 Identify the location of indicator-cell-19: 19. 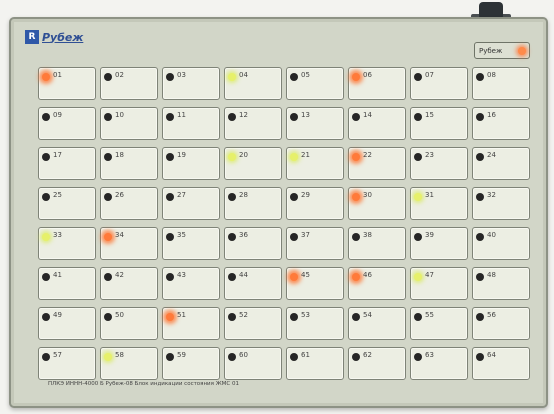
(191, 163).